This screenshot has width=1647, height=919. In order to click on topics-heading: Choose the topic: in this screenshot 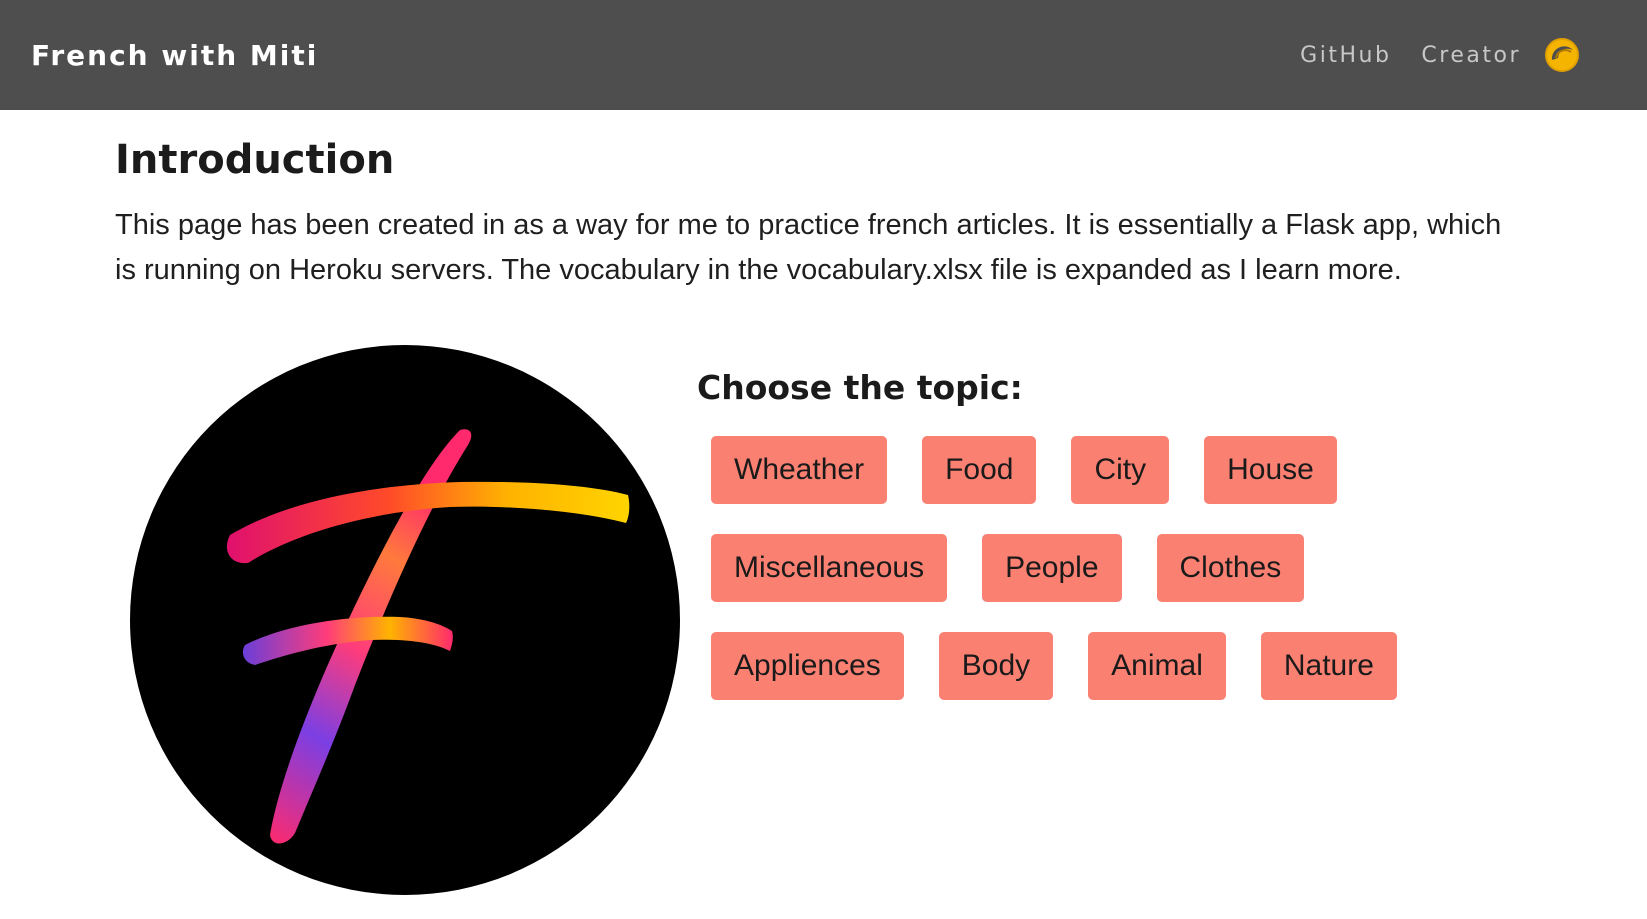, I will do `click(860, 387)`.